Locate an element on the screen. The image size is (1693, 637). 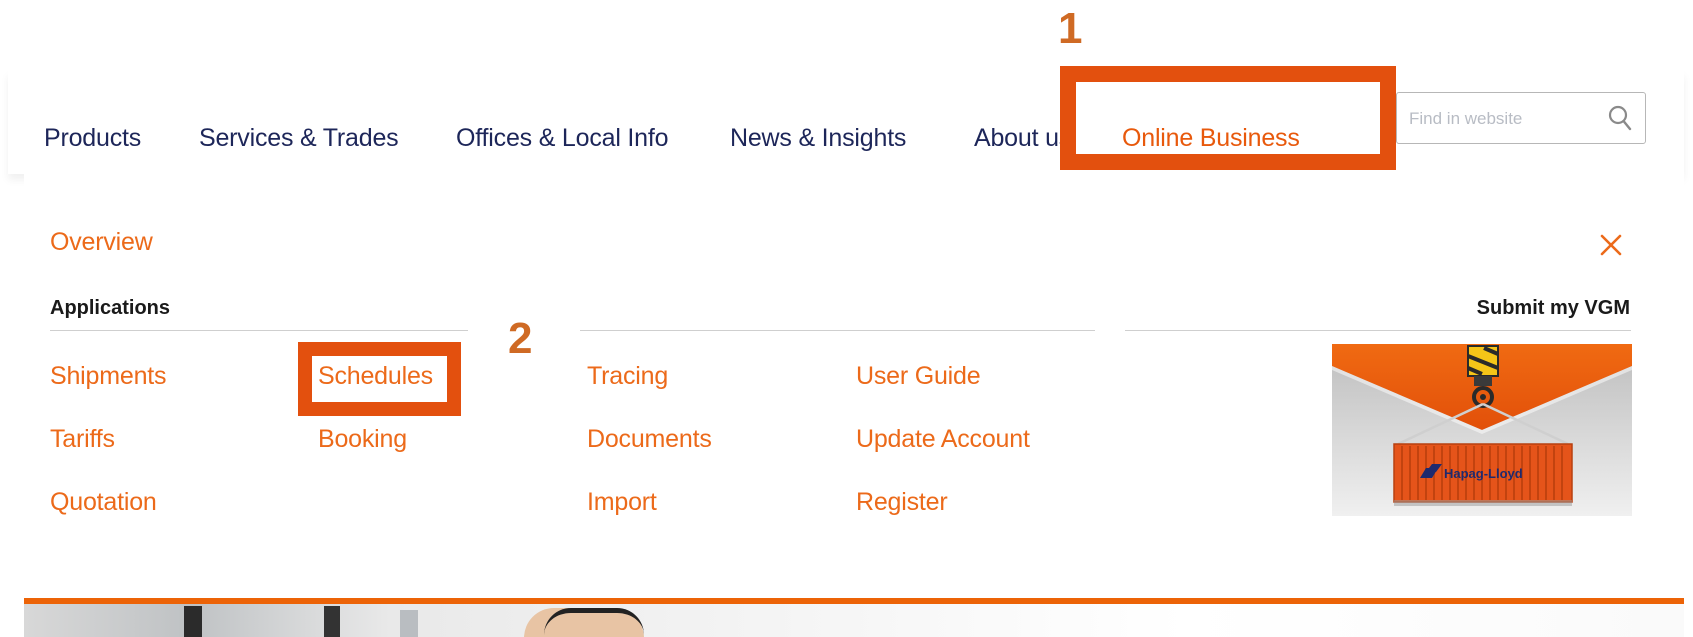
close-icon is located at coordinates (1611, 245).